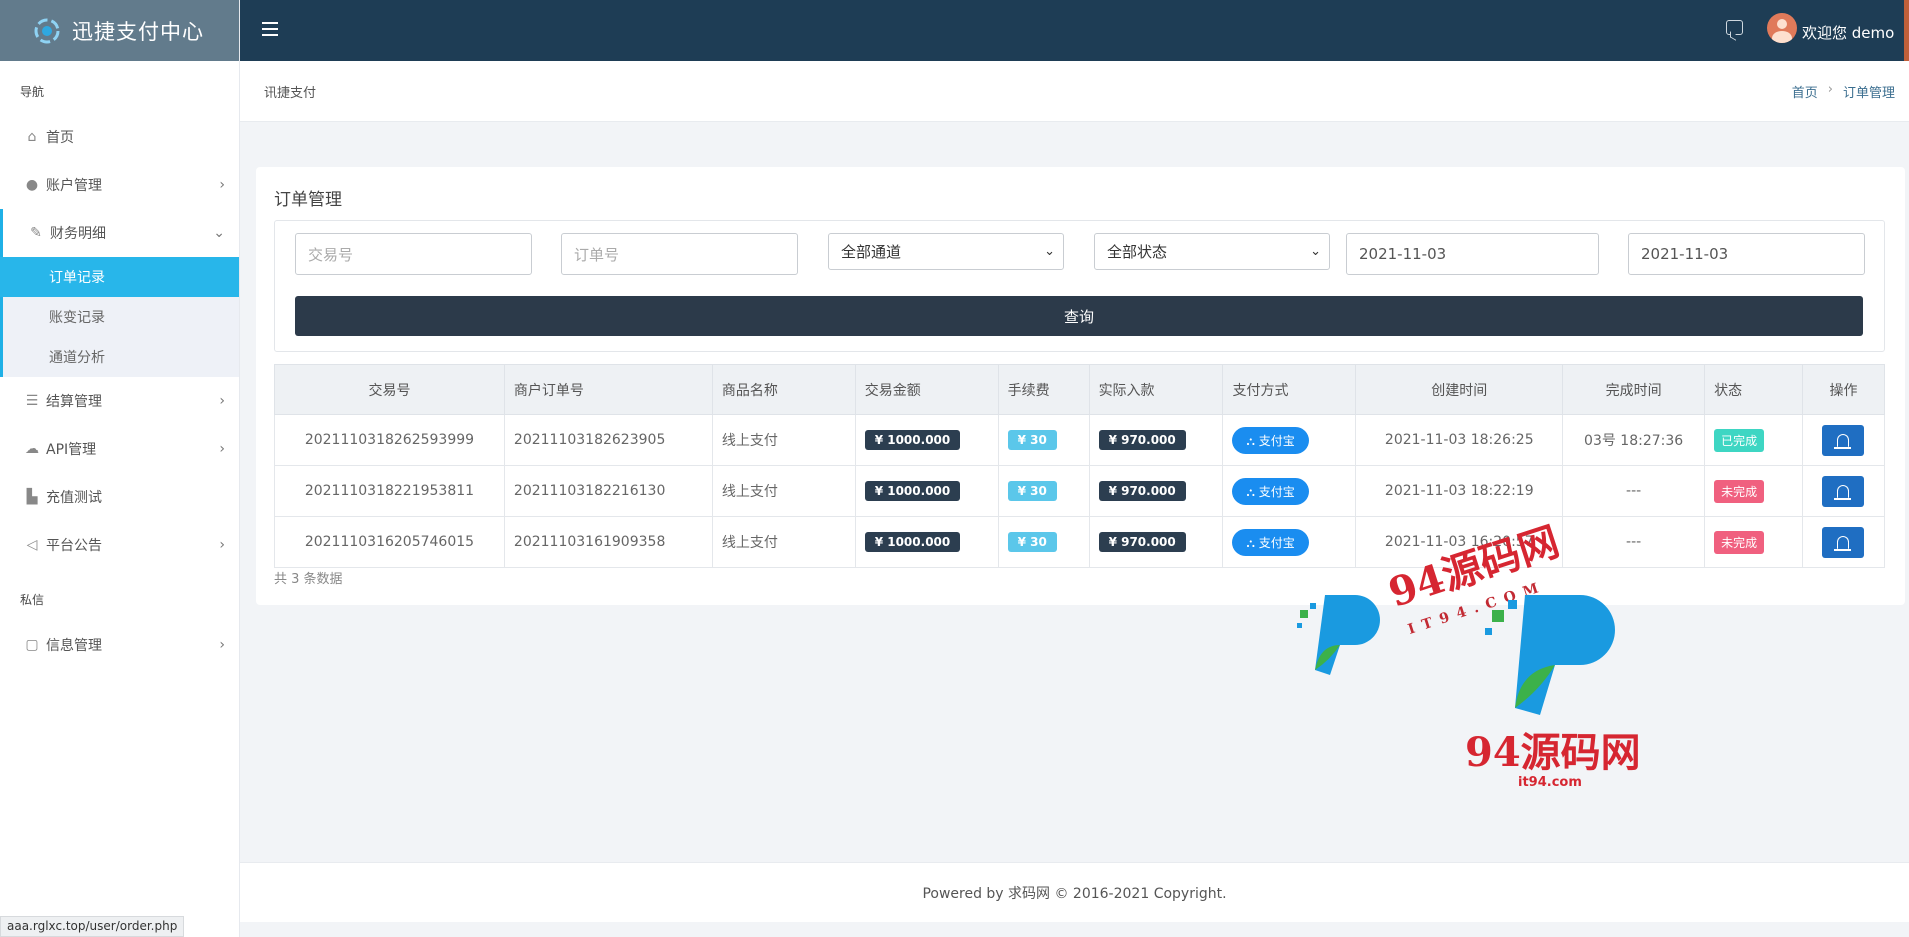 The width and height of the screenshot is (1909, 937). Describe the element at coordinates (1079, 316) in the screenshot. I see `query-button: 查询` at that location.